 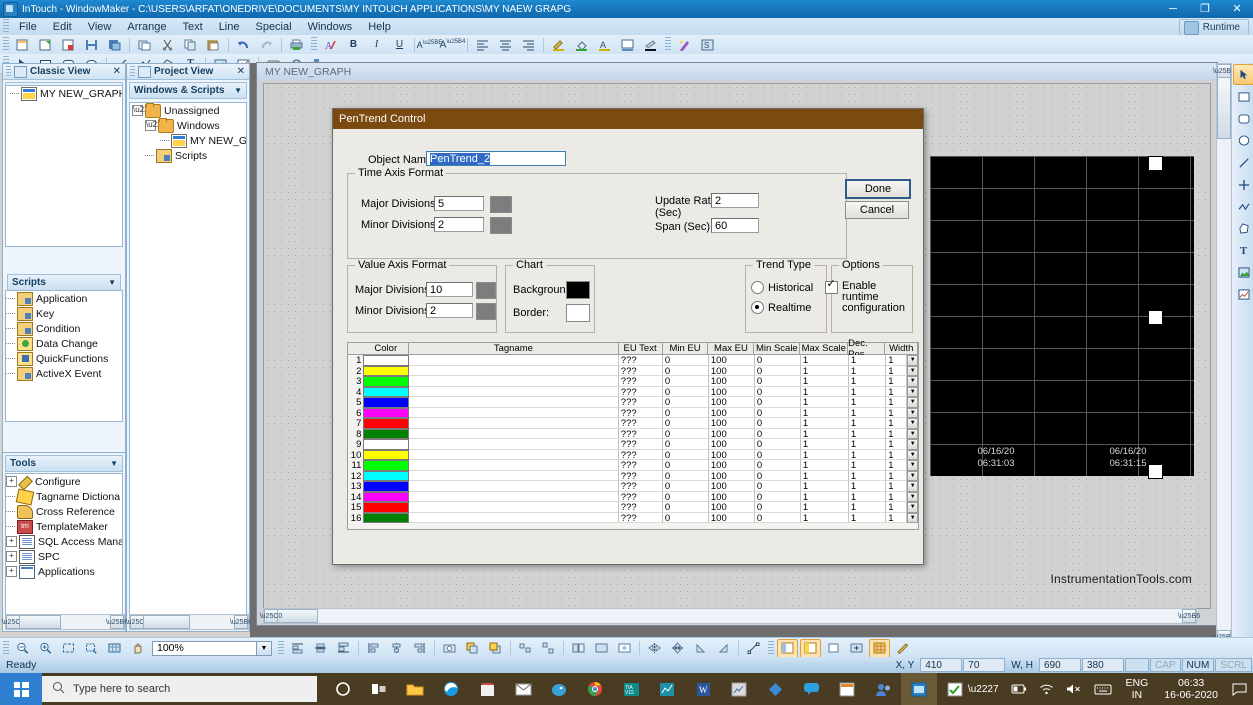 What do you see at coordinates (654, 648) in the screenshot?
I see `flip-horizontal-button` at bounding box center [654, 648].